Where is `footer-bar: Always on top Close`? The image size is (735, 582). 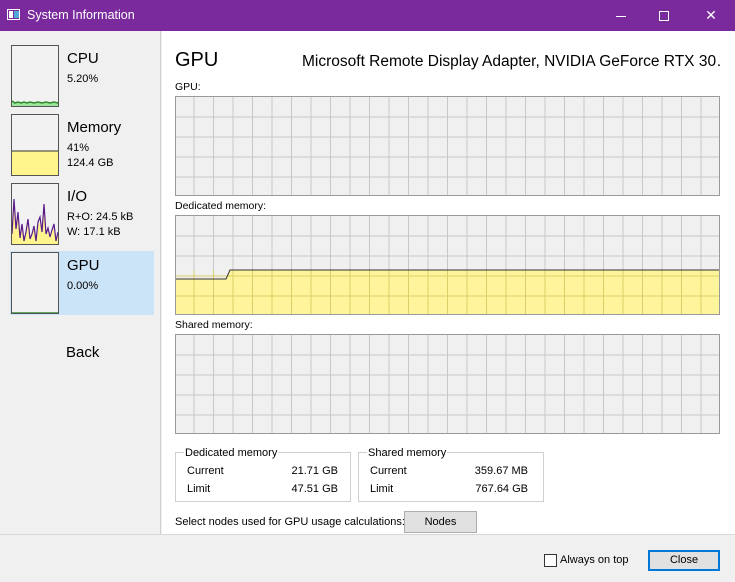 footer-bar: Always on top Close is located at coordinates (367, 558).